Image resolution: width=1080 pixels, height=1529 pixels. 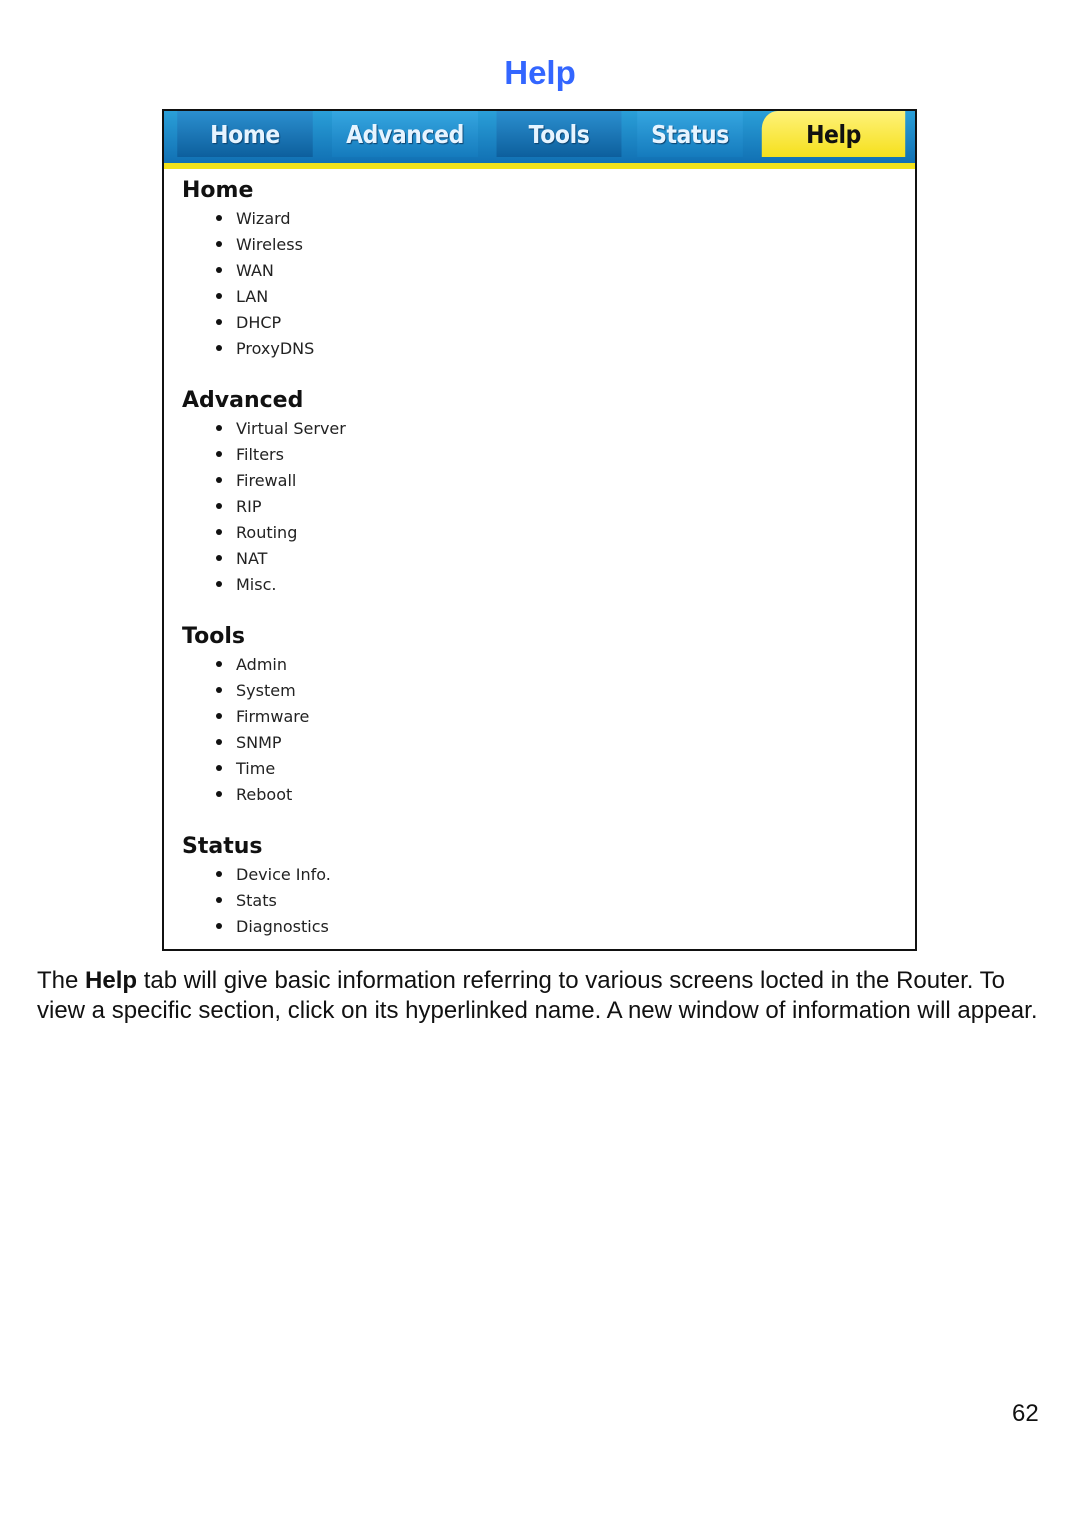 I want to click on description-bold: Help, so click(x=111, y=980).